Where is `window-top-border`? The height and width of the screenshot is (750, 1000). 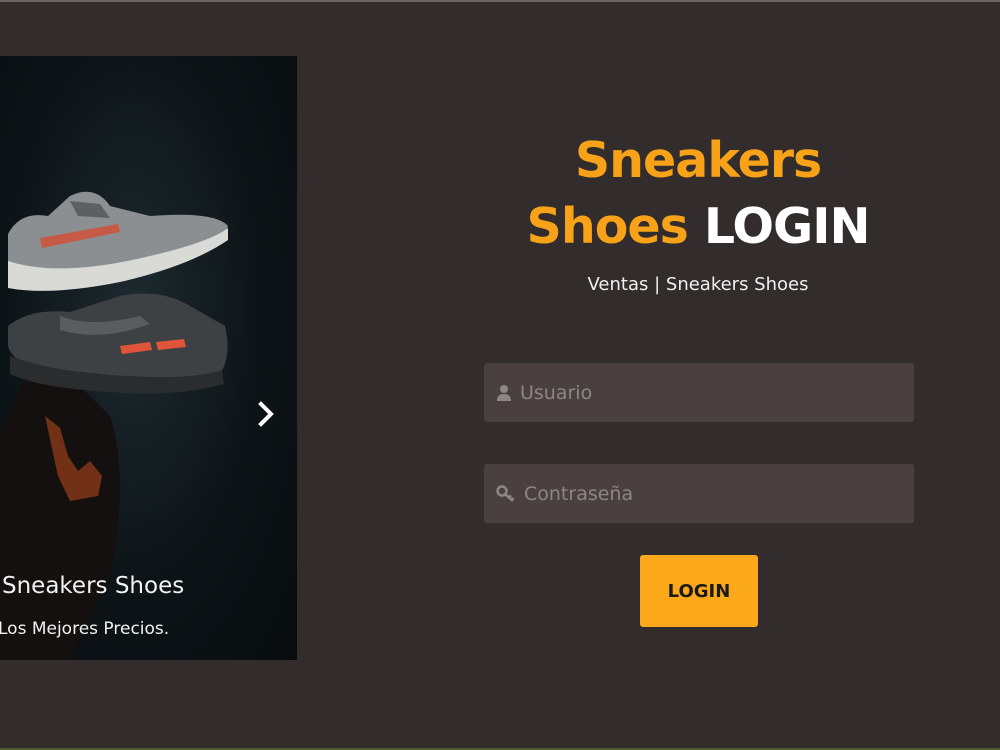 window-top-border is located at coordinates (500, 1).